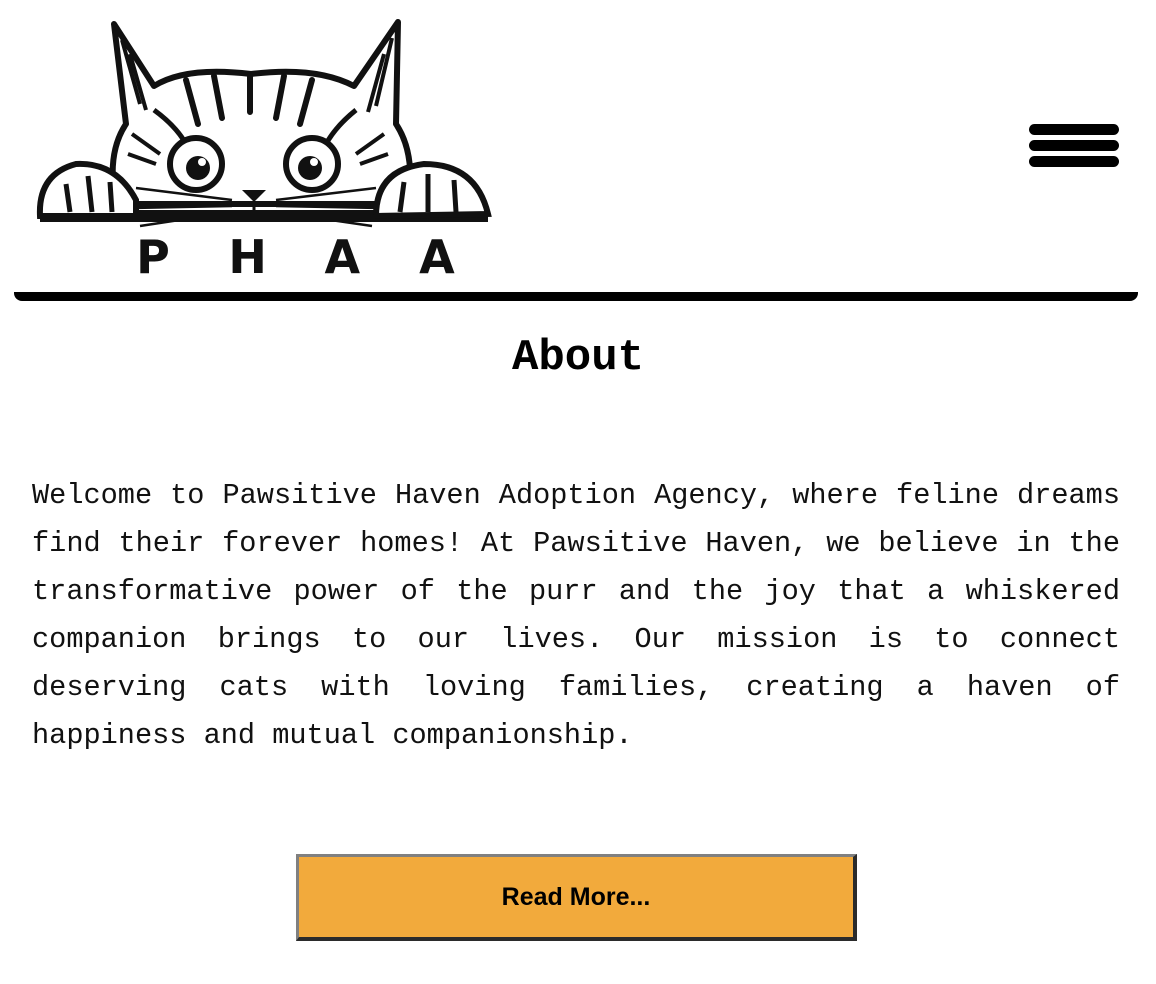 This screenshot has width=1156, height=984. What do you see at coordinates (578, 358) in the screenshot?
I see `page-title: About` at bounding box center [578, 358].